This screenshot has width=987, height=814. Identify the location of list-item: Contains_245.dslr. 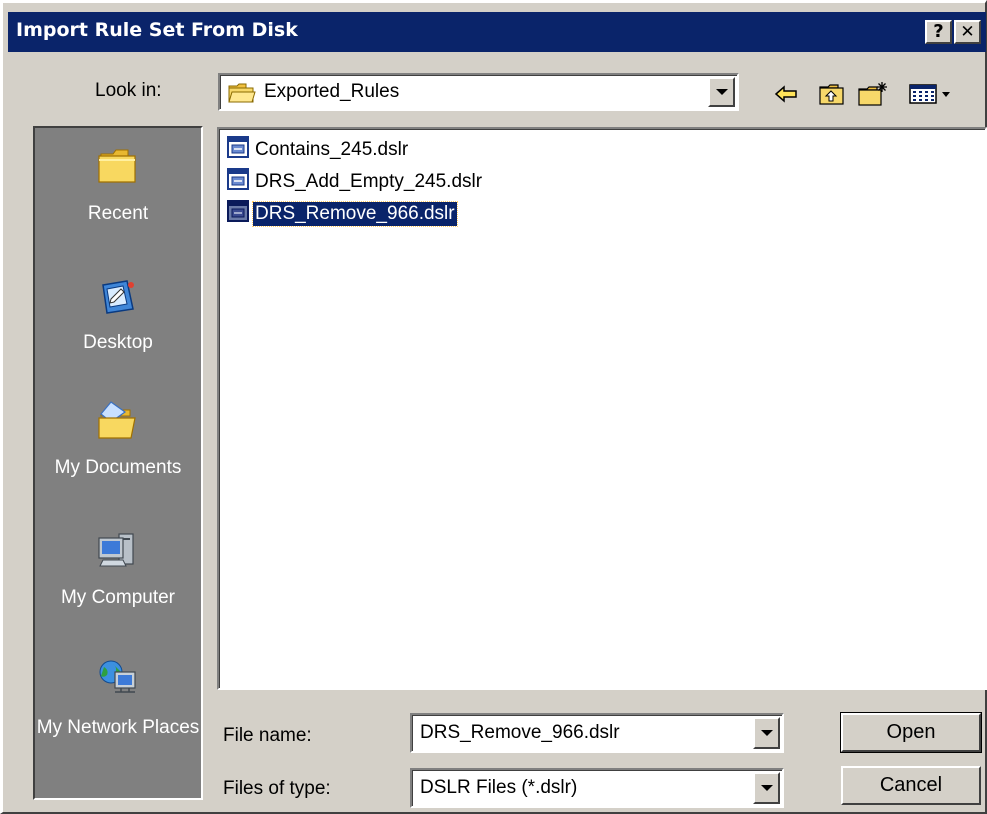
(318, 150).